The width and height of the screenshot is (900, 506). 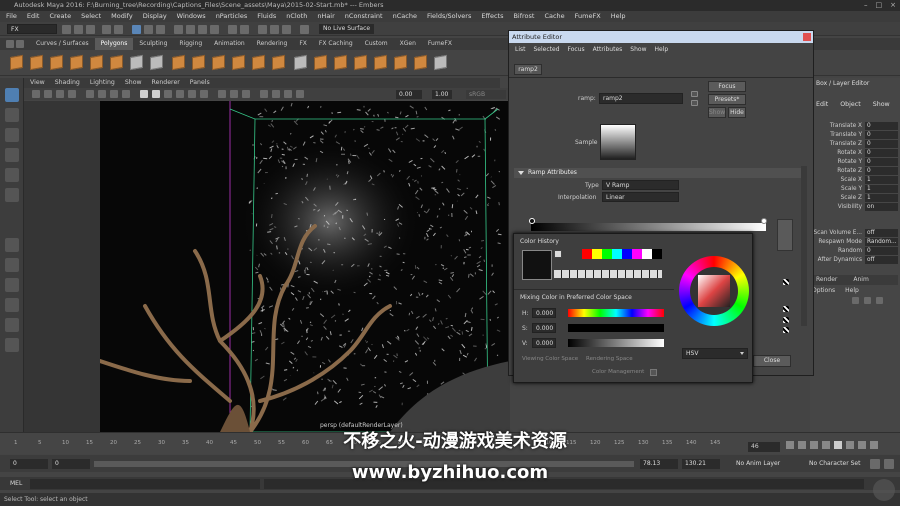 What do you see at coordinates (67, 83) in the screenshot?
I see `viewport-menu-shading: Shading` at bounding box center [67, 83].